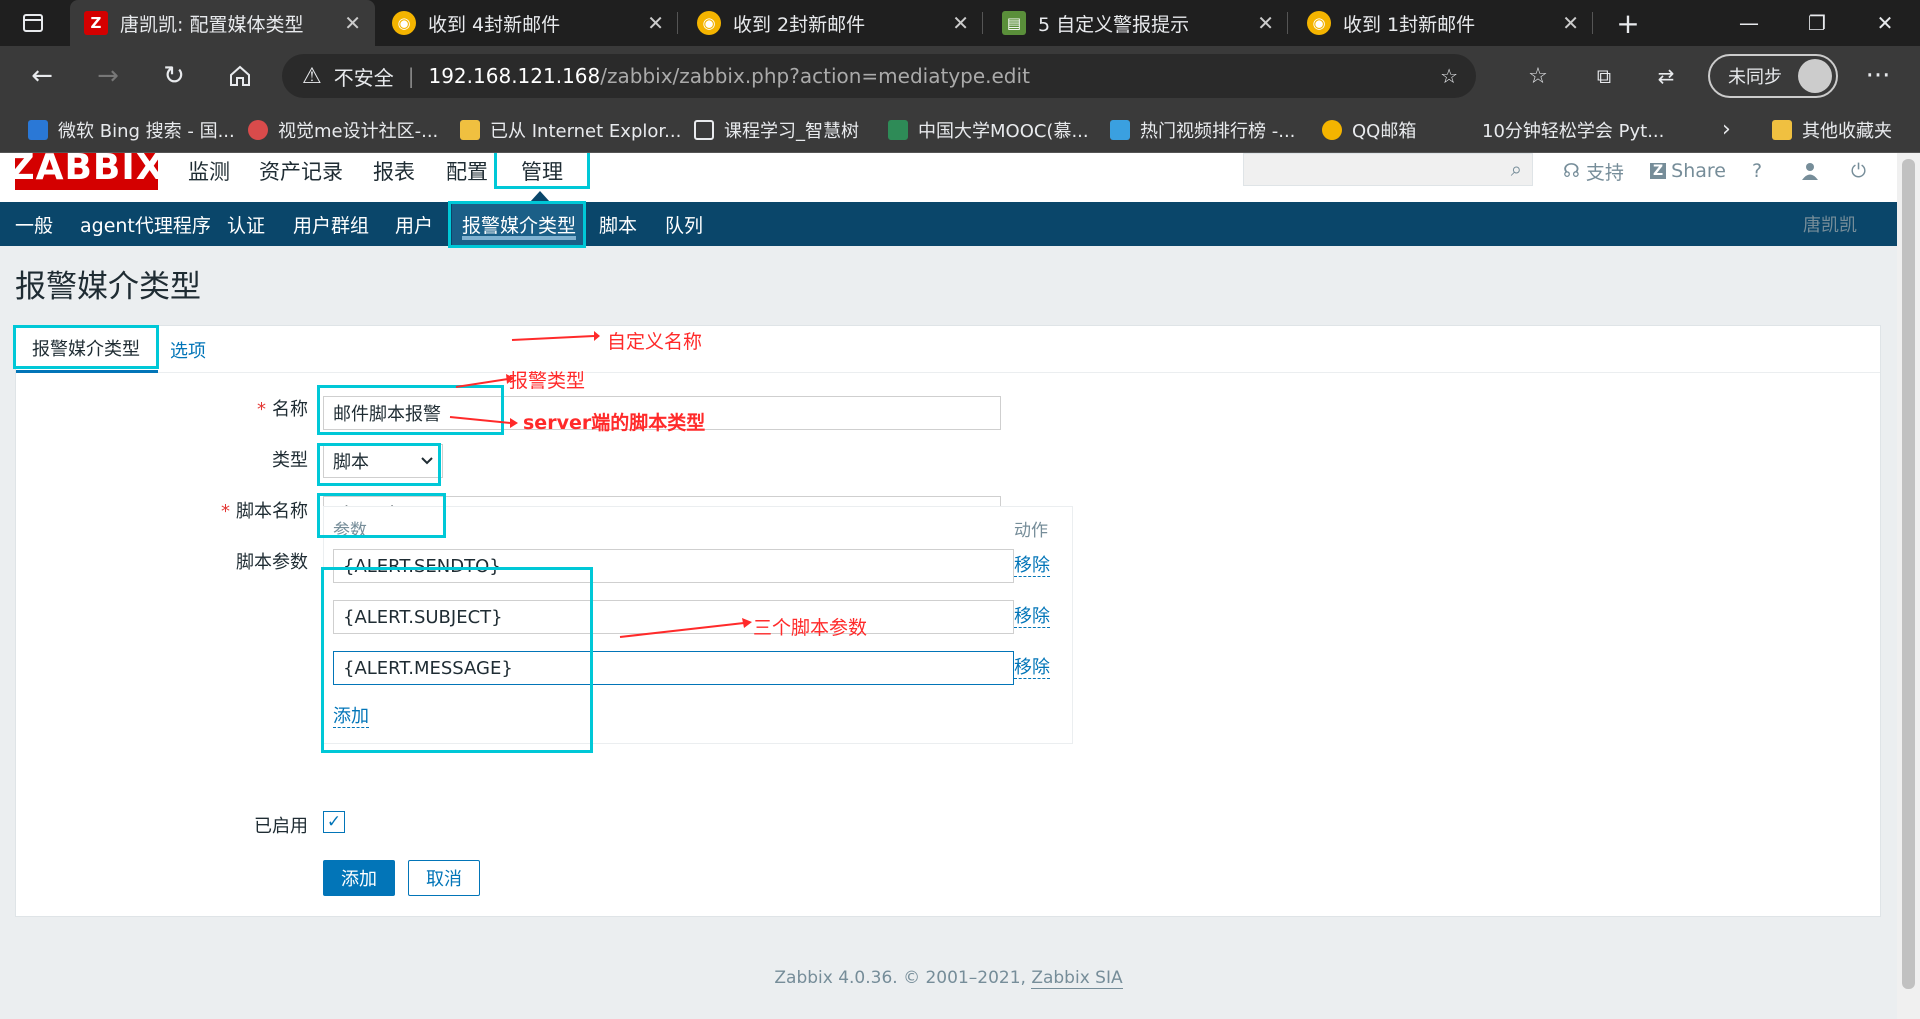 The image size is (1920, 1019). What do you see at coordinates (547, 381) in the screenshot?
I see `annotation-type: 报警类型` at bounding box center [547, 381].